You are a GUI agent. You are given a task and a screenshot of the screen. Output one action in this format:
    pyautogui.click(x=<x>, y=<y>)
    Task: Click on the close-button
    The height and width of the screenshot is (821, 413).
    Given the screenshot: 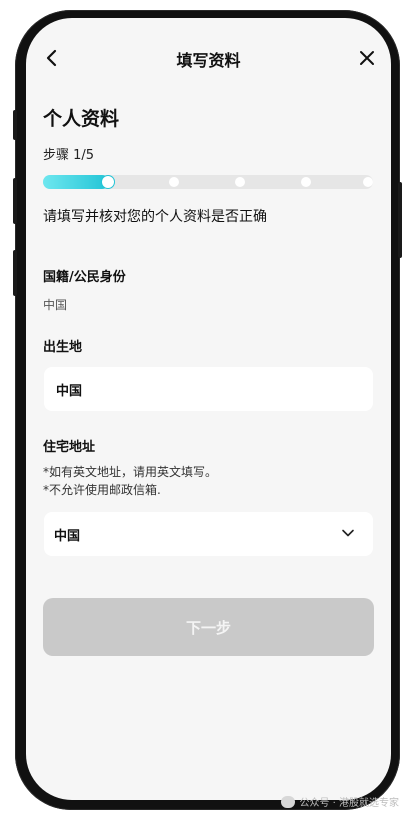 What is the action you would take?
    pyautogui.click(x=367, y=58)
    